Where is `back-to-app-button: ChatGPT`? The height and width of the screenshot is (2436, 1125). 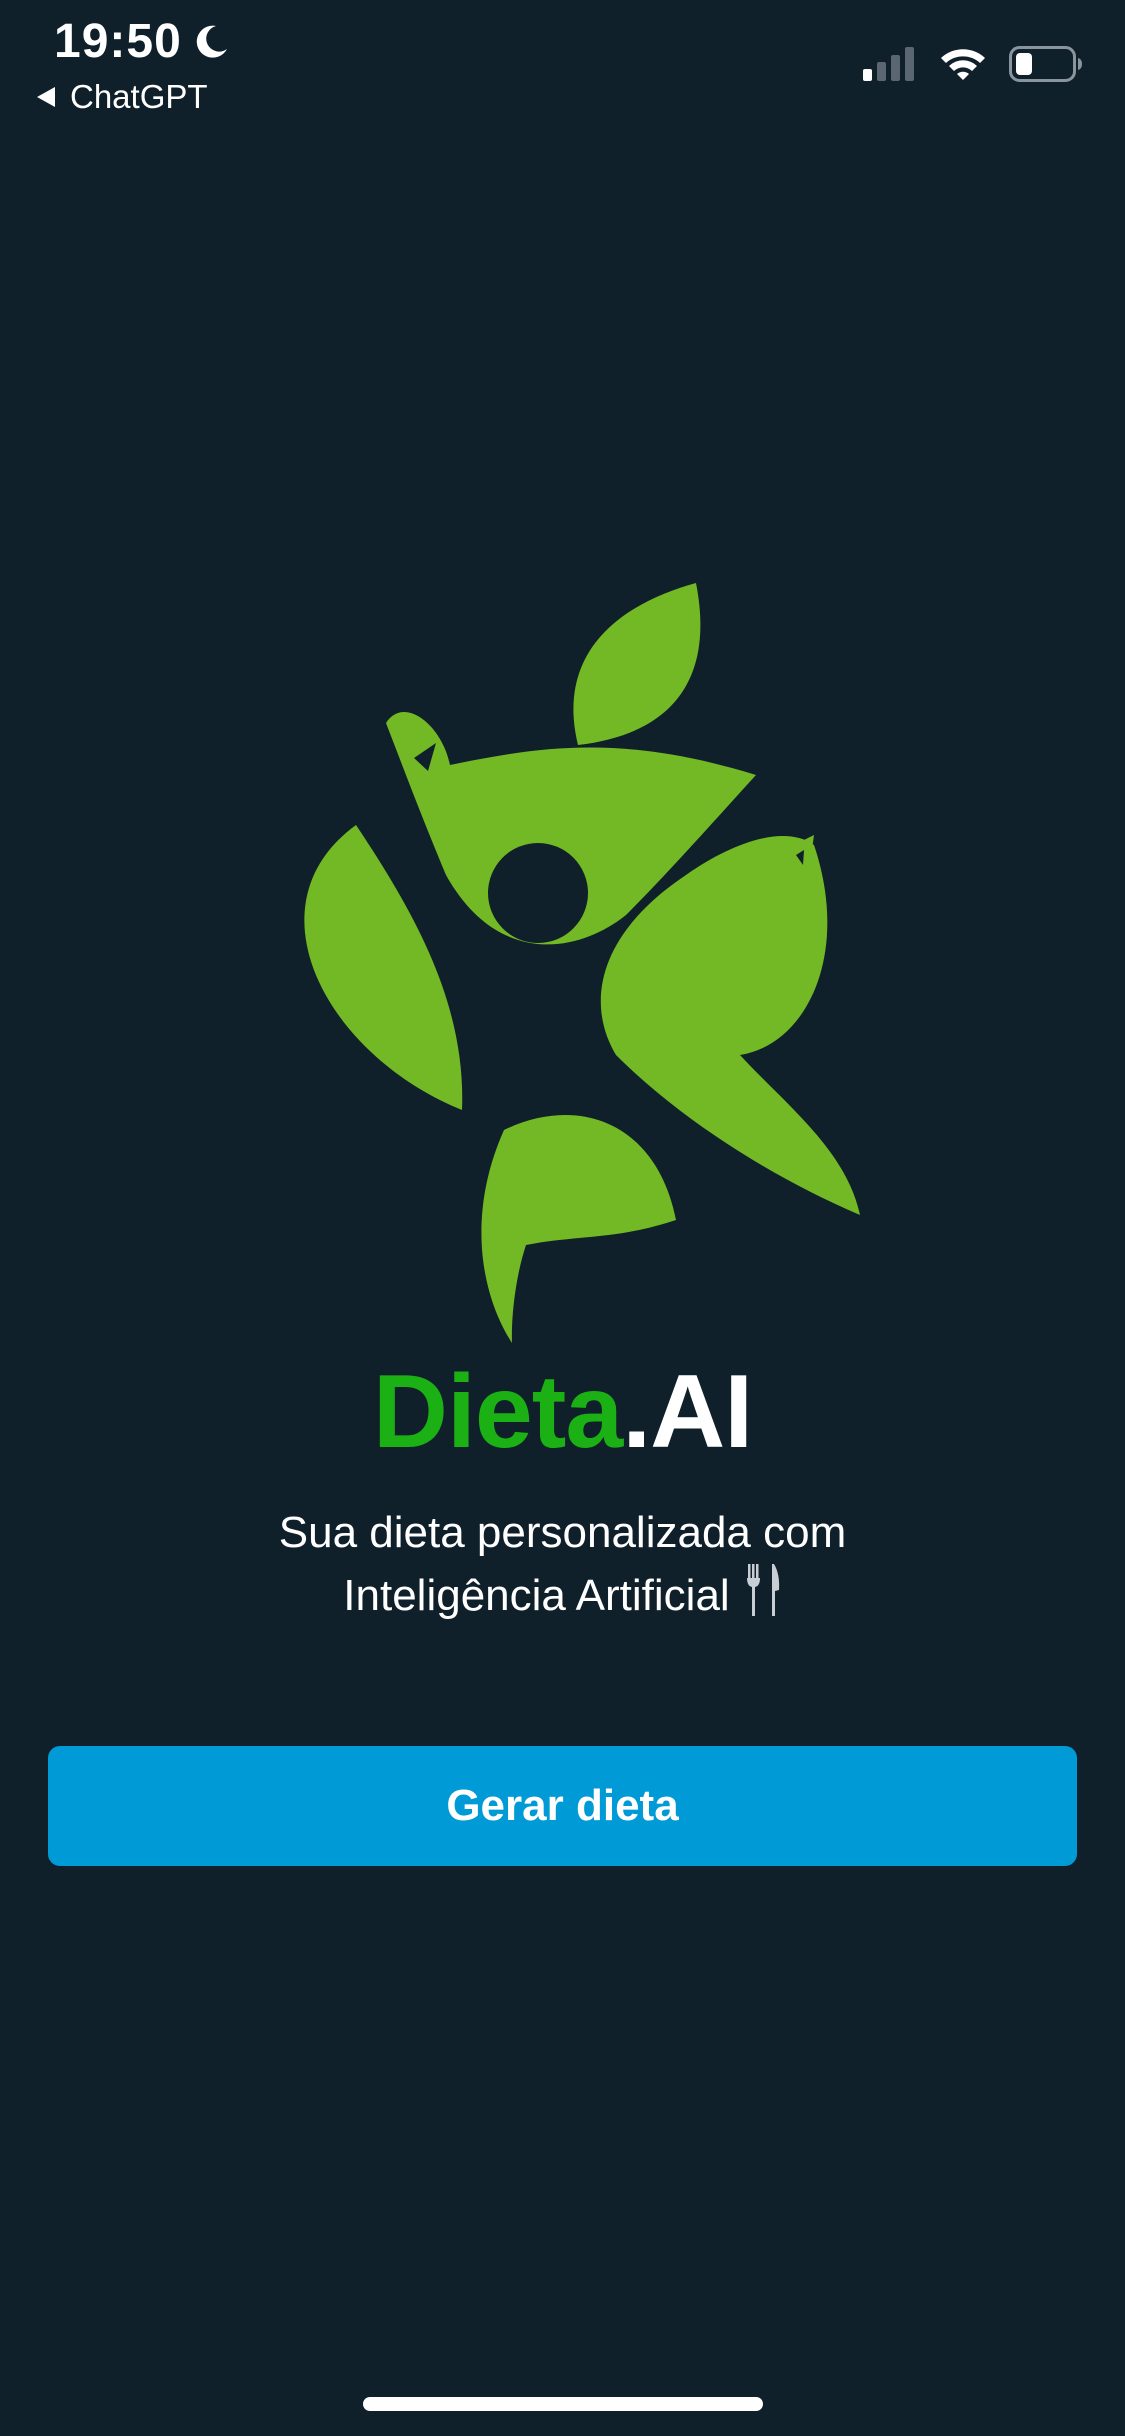 back-to-app-button: ChatGPT is located at coordinates (122, 97).